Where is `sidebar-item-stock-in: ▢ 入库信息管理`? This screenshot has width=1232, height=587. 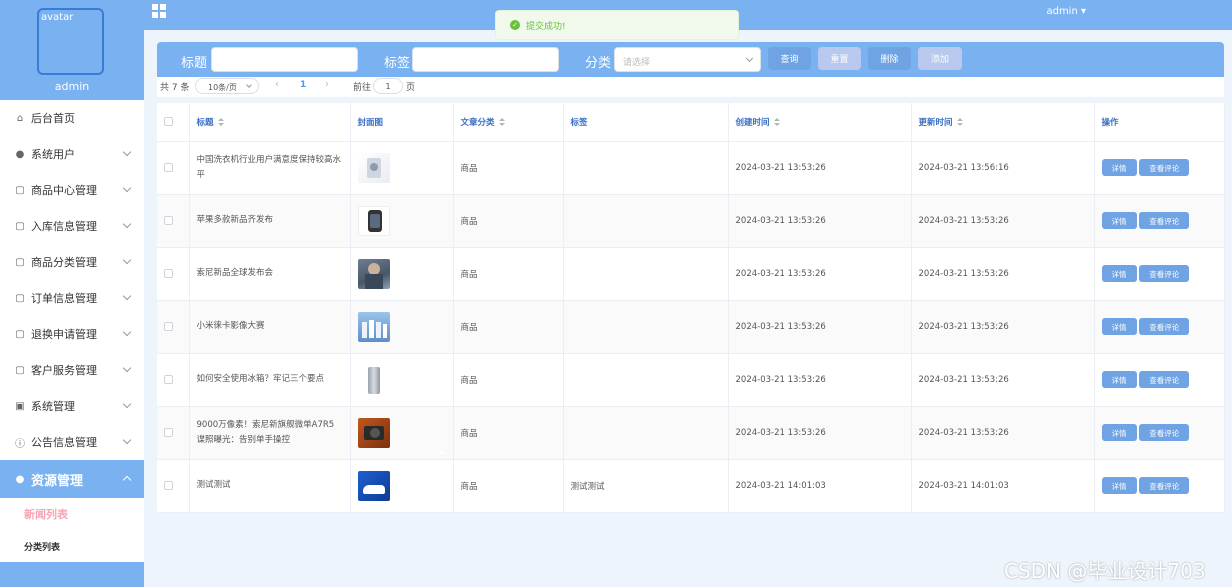 sidebar-item-stock-in: ▢ 入库信息管理 is located at coordinates (72, 226).